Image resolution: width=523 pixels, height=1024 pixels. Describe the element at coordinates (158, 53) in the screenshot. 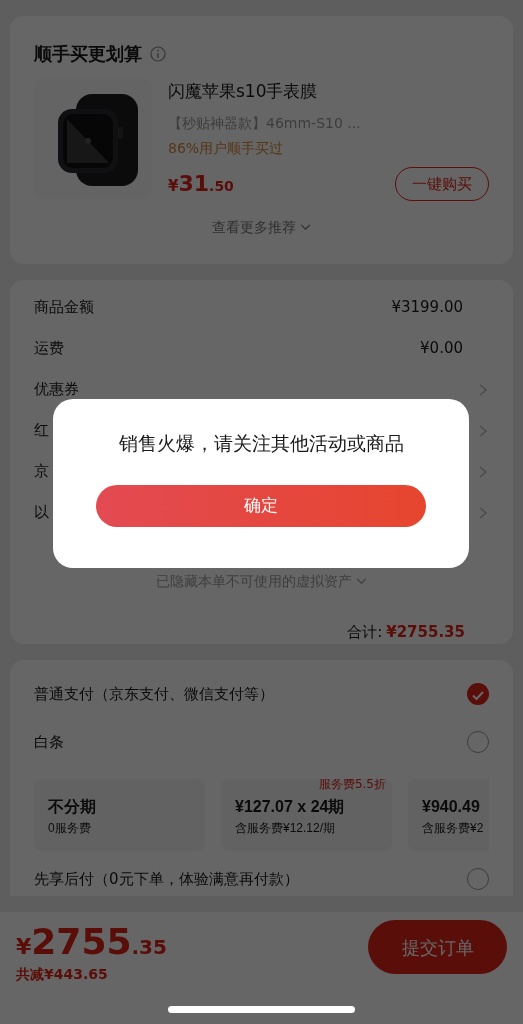

I see `info-icon` at that location.